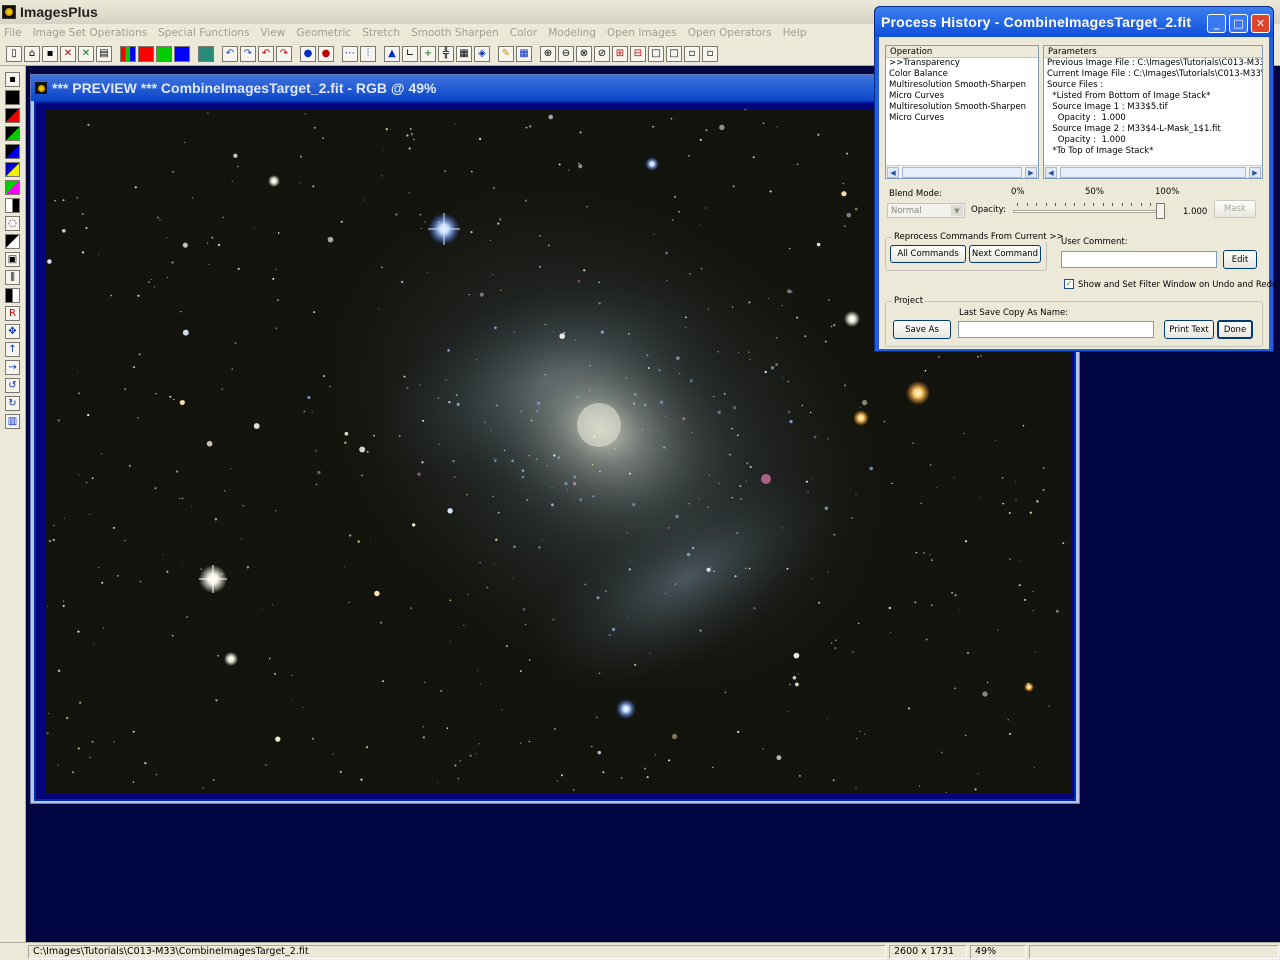  I want to click on fill-icon: ◌, so click(12, 223).